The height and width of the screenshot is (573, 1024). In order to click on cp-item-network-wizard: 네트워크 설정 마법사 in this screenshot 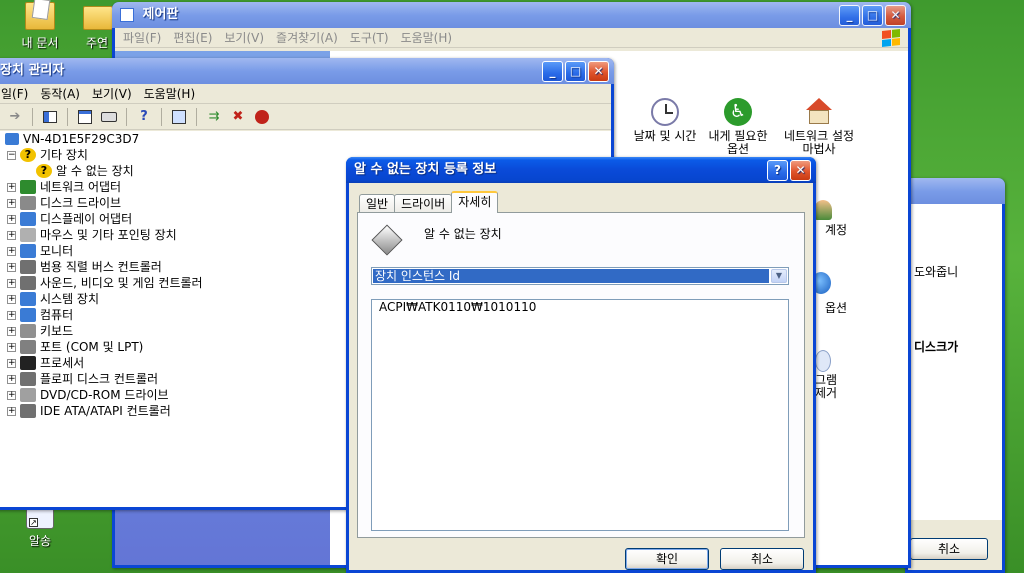, I will do `click(819, 127)`.